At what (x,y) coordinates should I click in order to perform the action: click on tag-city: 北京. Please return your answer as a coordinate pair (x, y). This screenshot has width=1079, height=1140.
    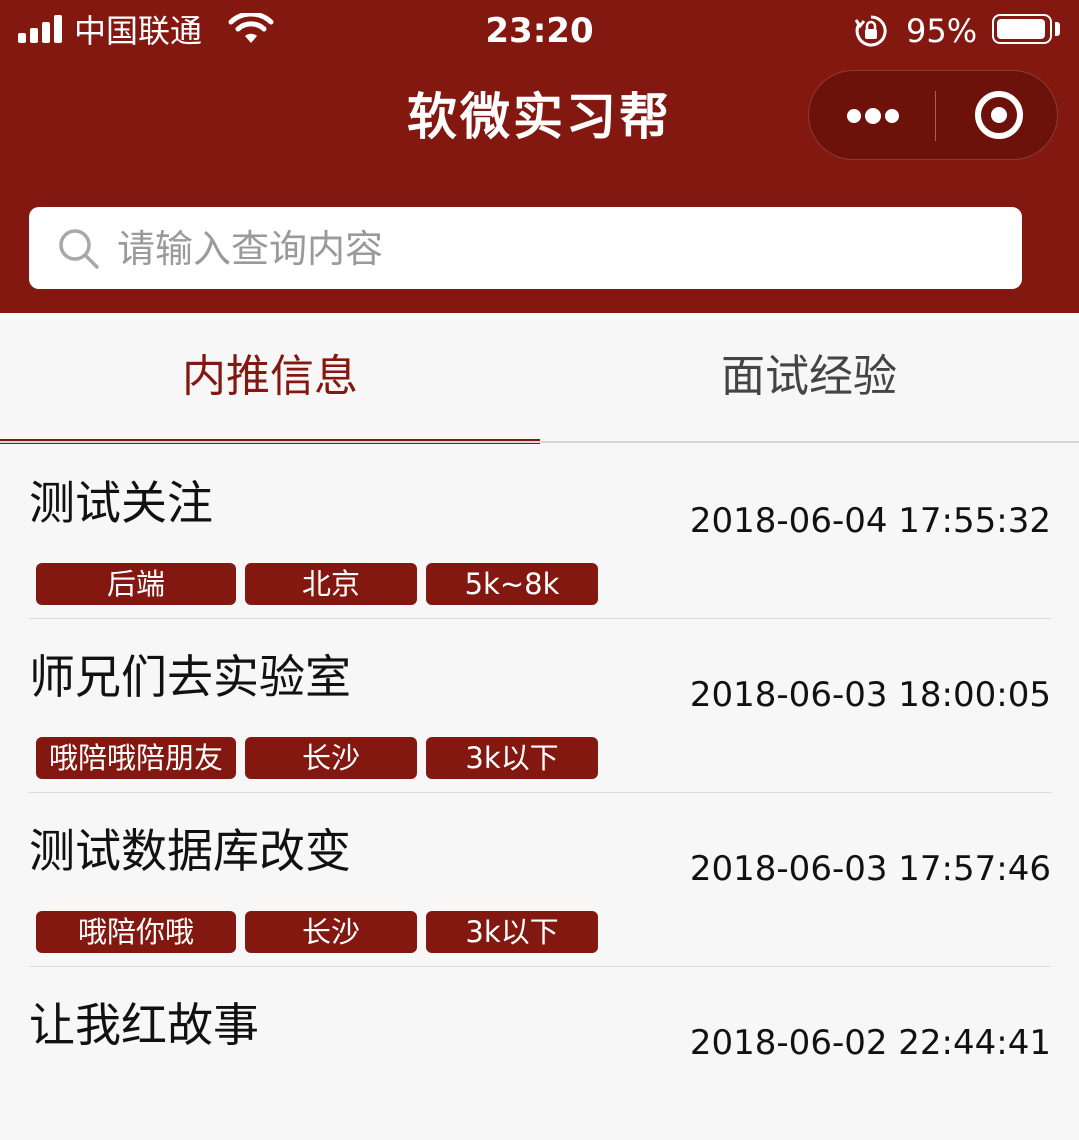
    Looking at the image, I should click on (331, 584).